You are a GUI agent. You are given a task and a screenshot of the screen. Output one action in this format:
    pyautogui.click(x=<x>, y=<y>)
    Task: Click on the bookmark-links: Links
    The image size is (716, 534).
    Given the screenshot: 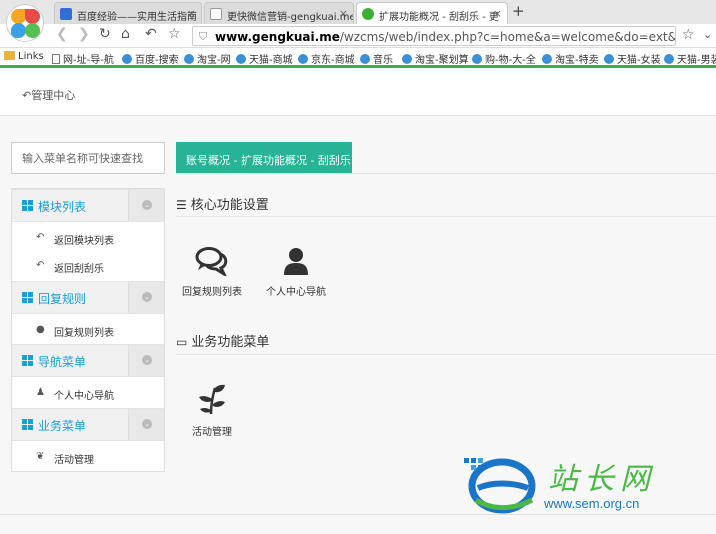 What is the action you would take?
    pyautogui.click(x=24, y=56)
    